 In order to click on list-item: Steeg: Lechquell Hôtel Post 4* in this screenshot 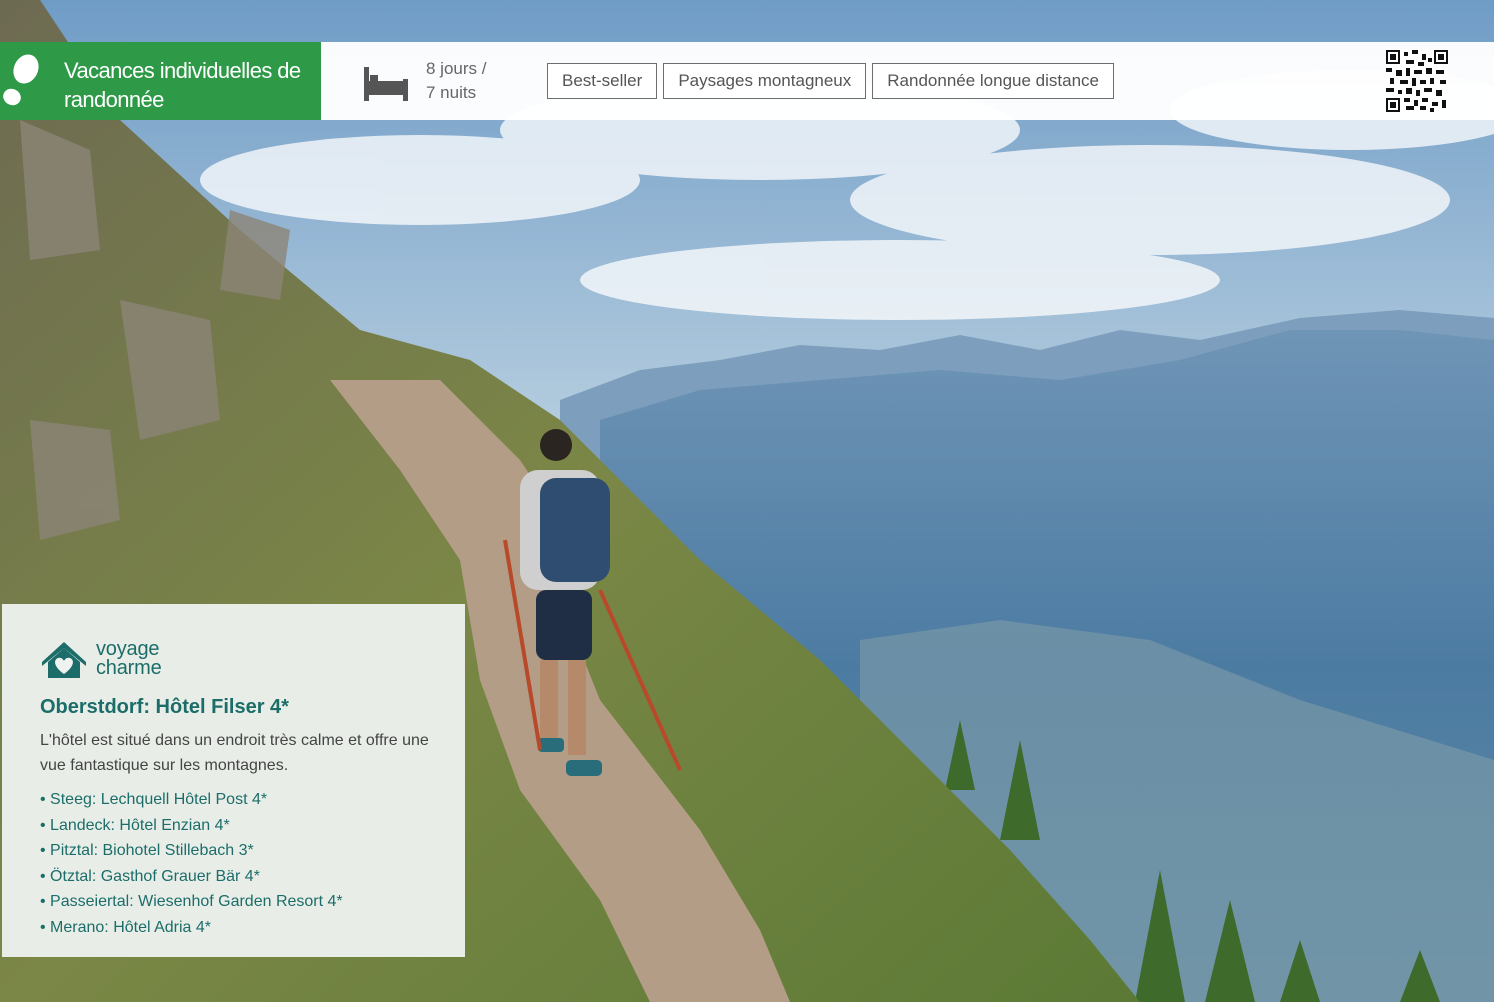, I will do `click(191, 800)`.